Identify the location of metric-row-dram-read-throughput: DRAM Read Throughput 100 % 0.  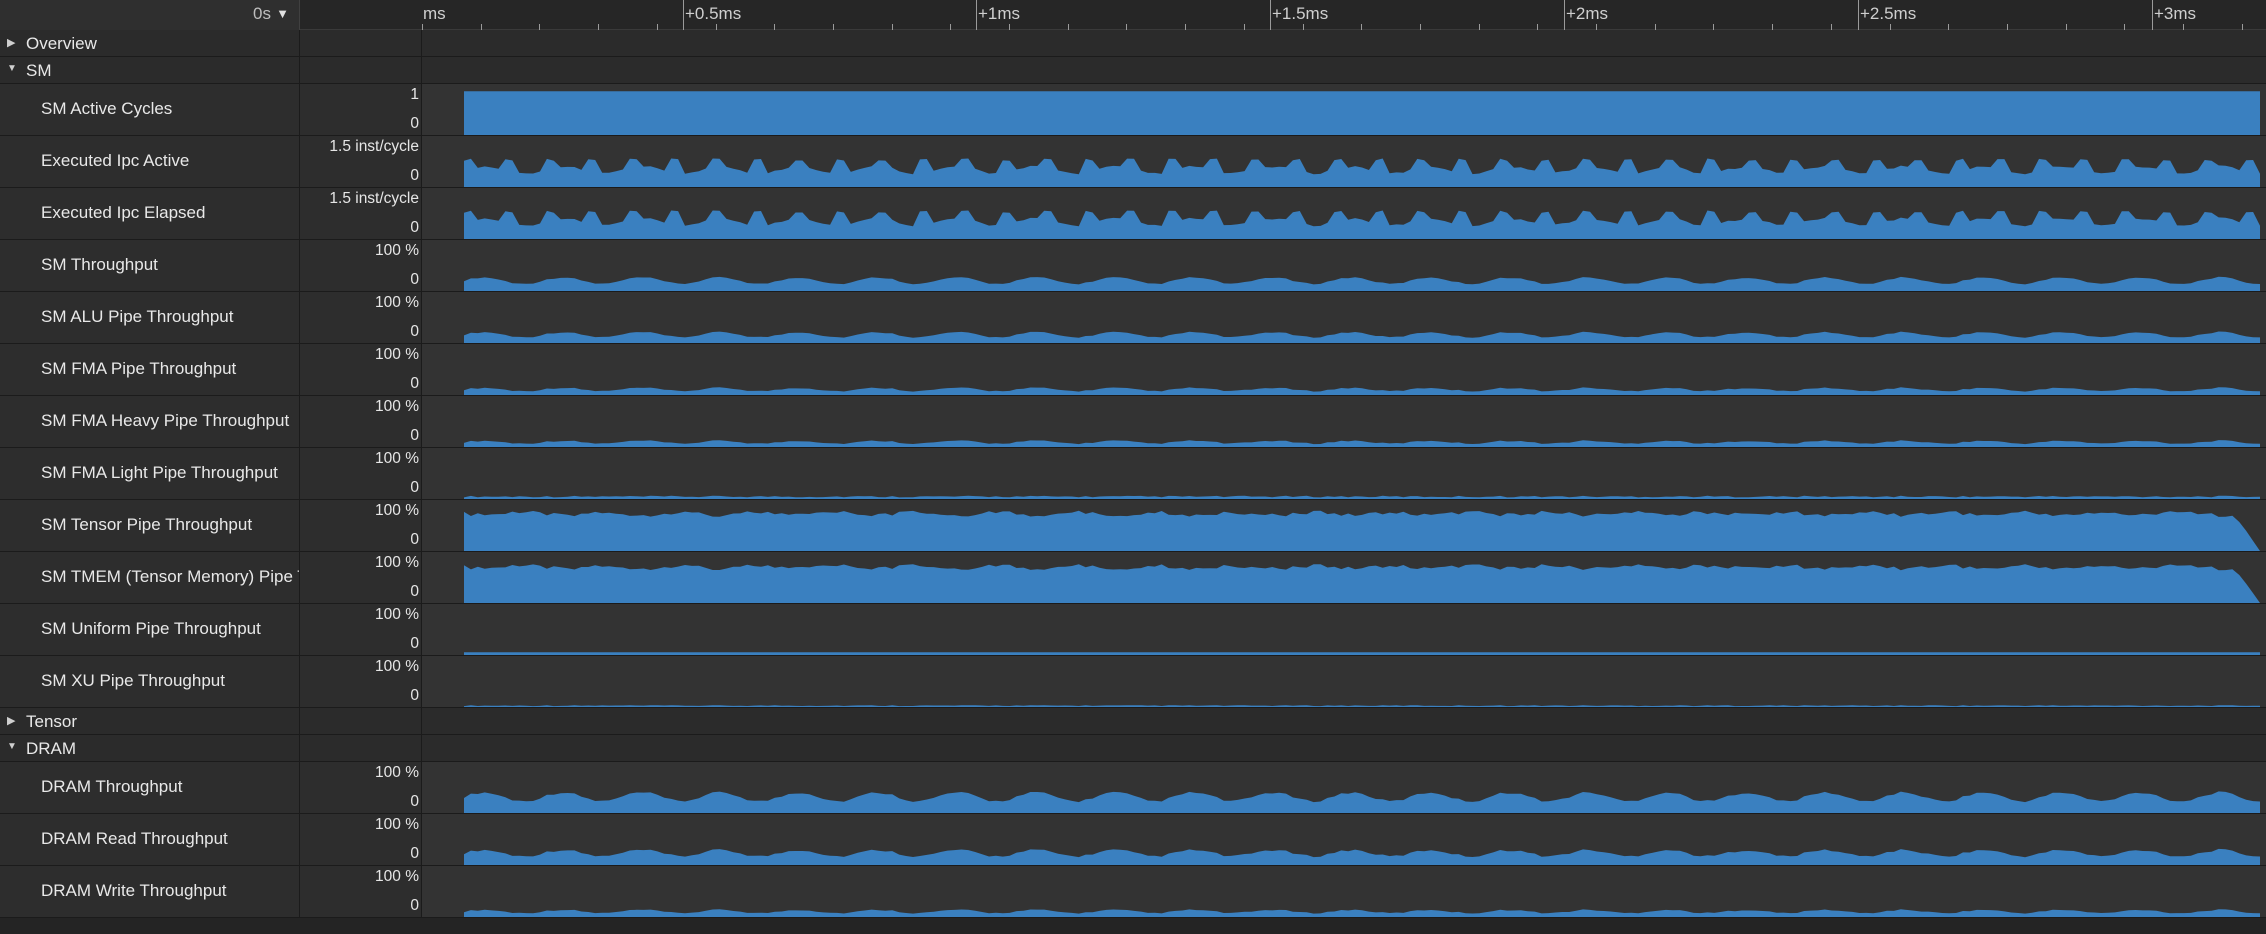
(1133, 840).